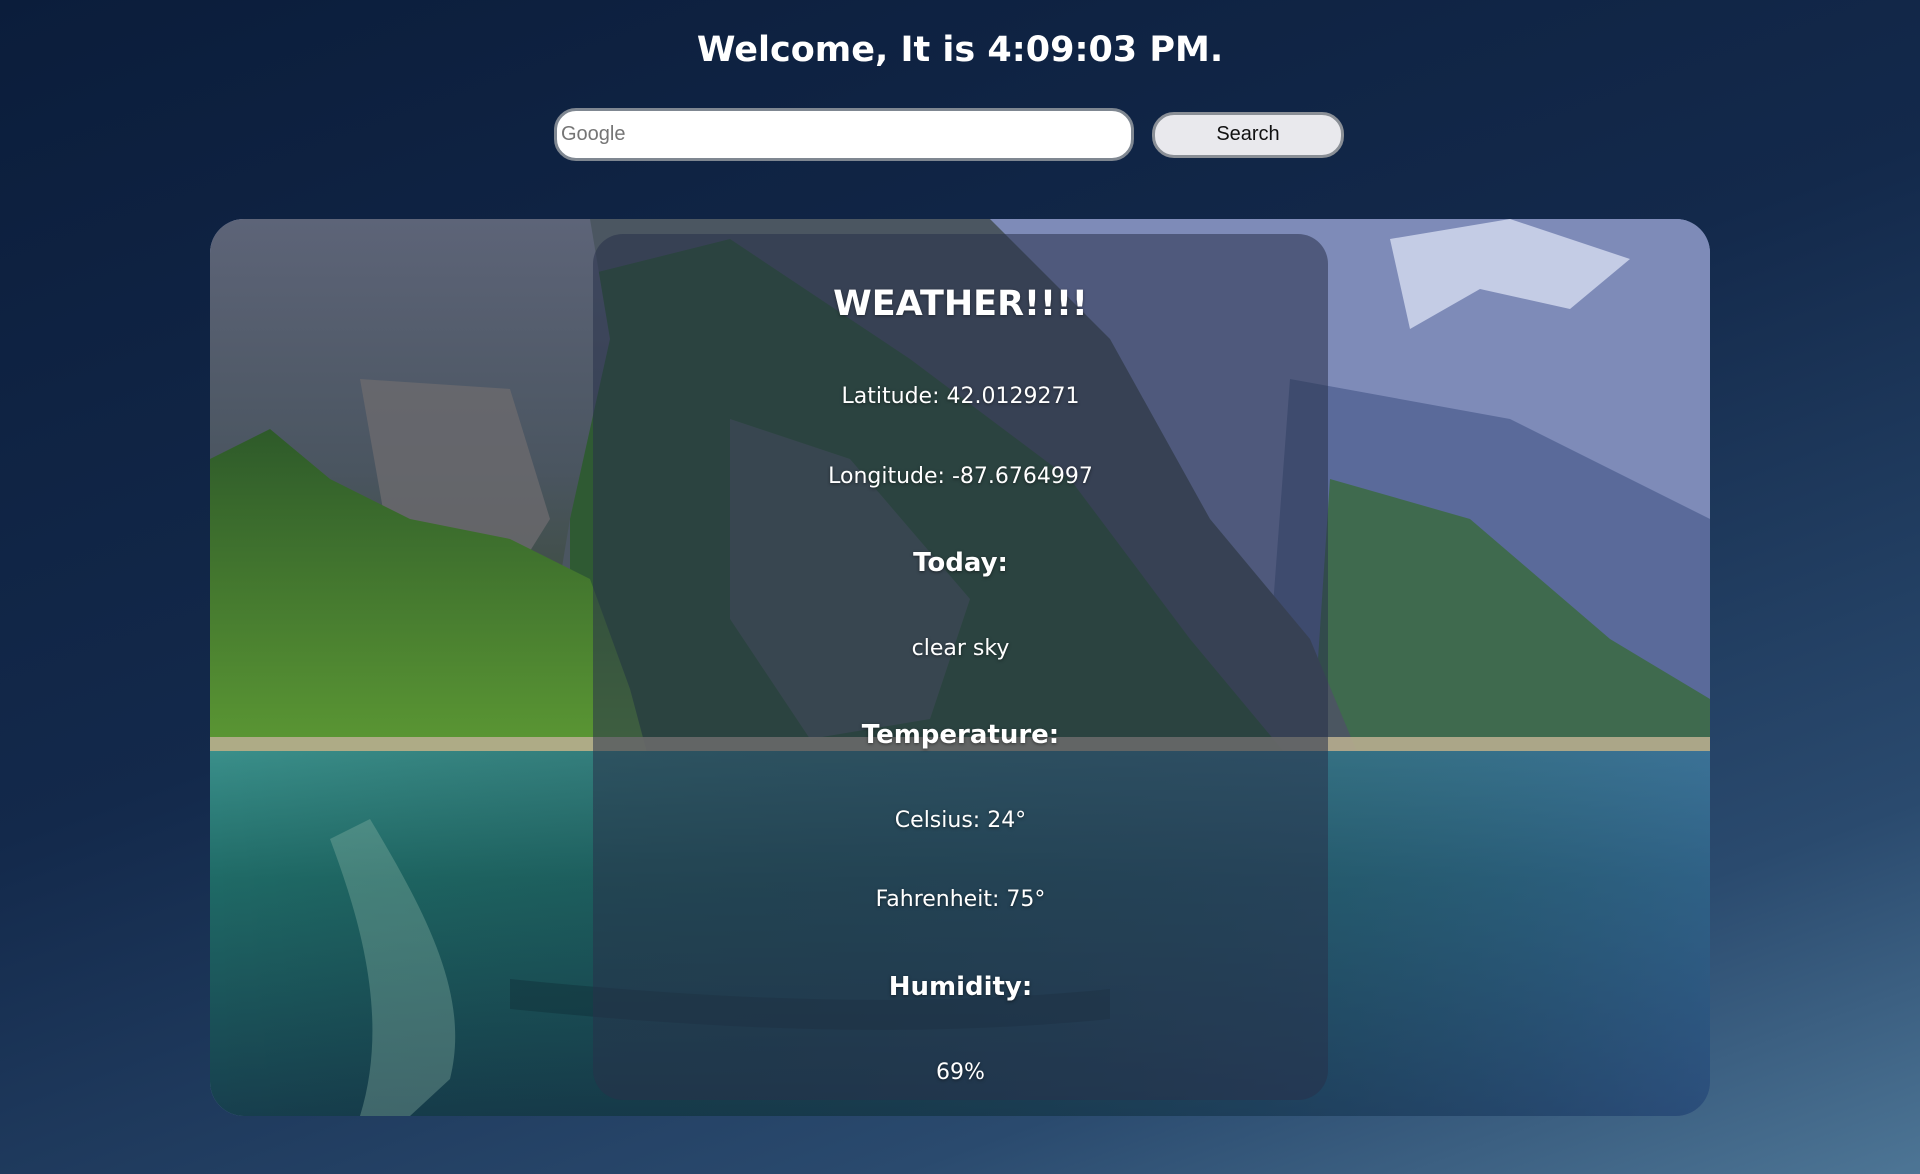  I want to click on today-heading: Today:, so click(960, 563).